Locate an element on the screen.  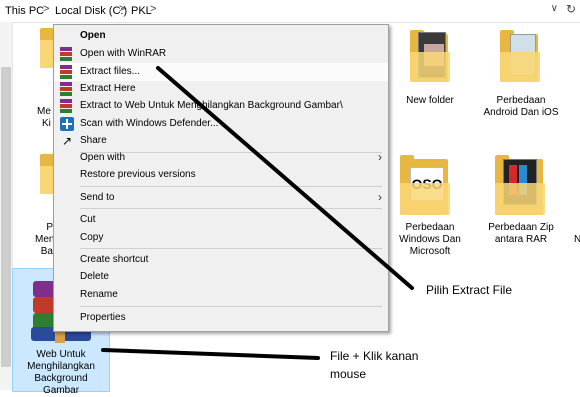
annotation-file-klik: File + Klik kanan mouse is located at coordinates (374, 365).